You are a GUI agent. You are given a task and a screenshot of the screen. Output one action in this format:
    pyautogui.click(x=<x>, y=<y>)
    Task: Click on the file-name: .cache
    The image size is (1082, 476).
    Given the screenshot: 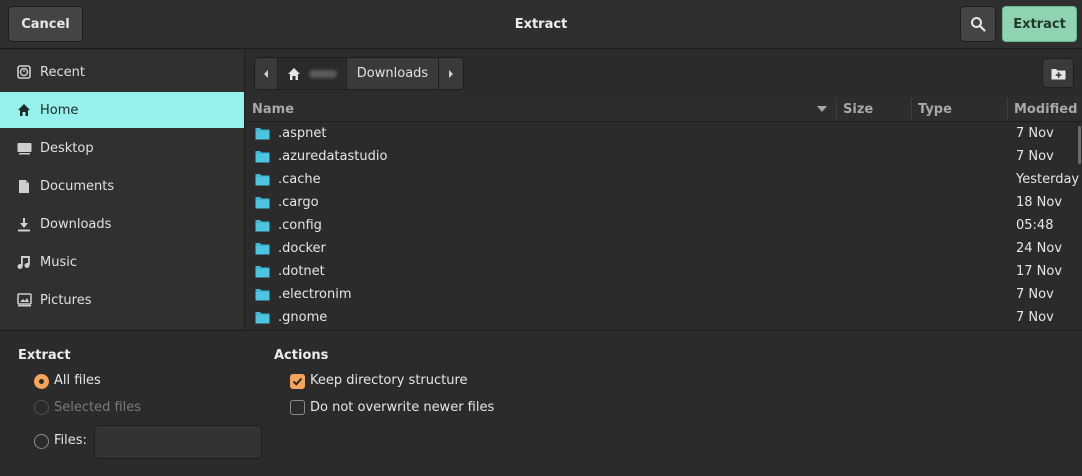 What is the action you would take?
    pyautogui.click(x=299, y=179)
    